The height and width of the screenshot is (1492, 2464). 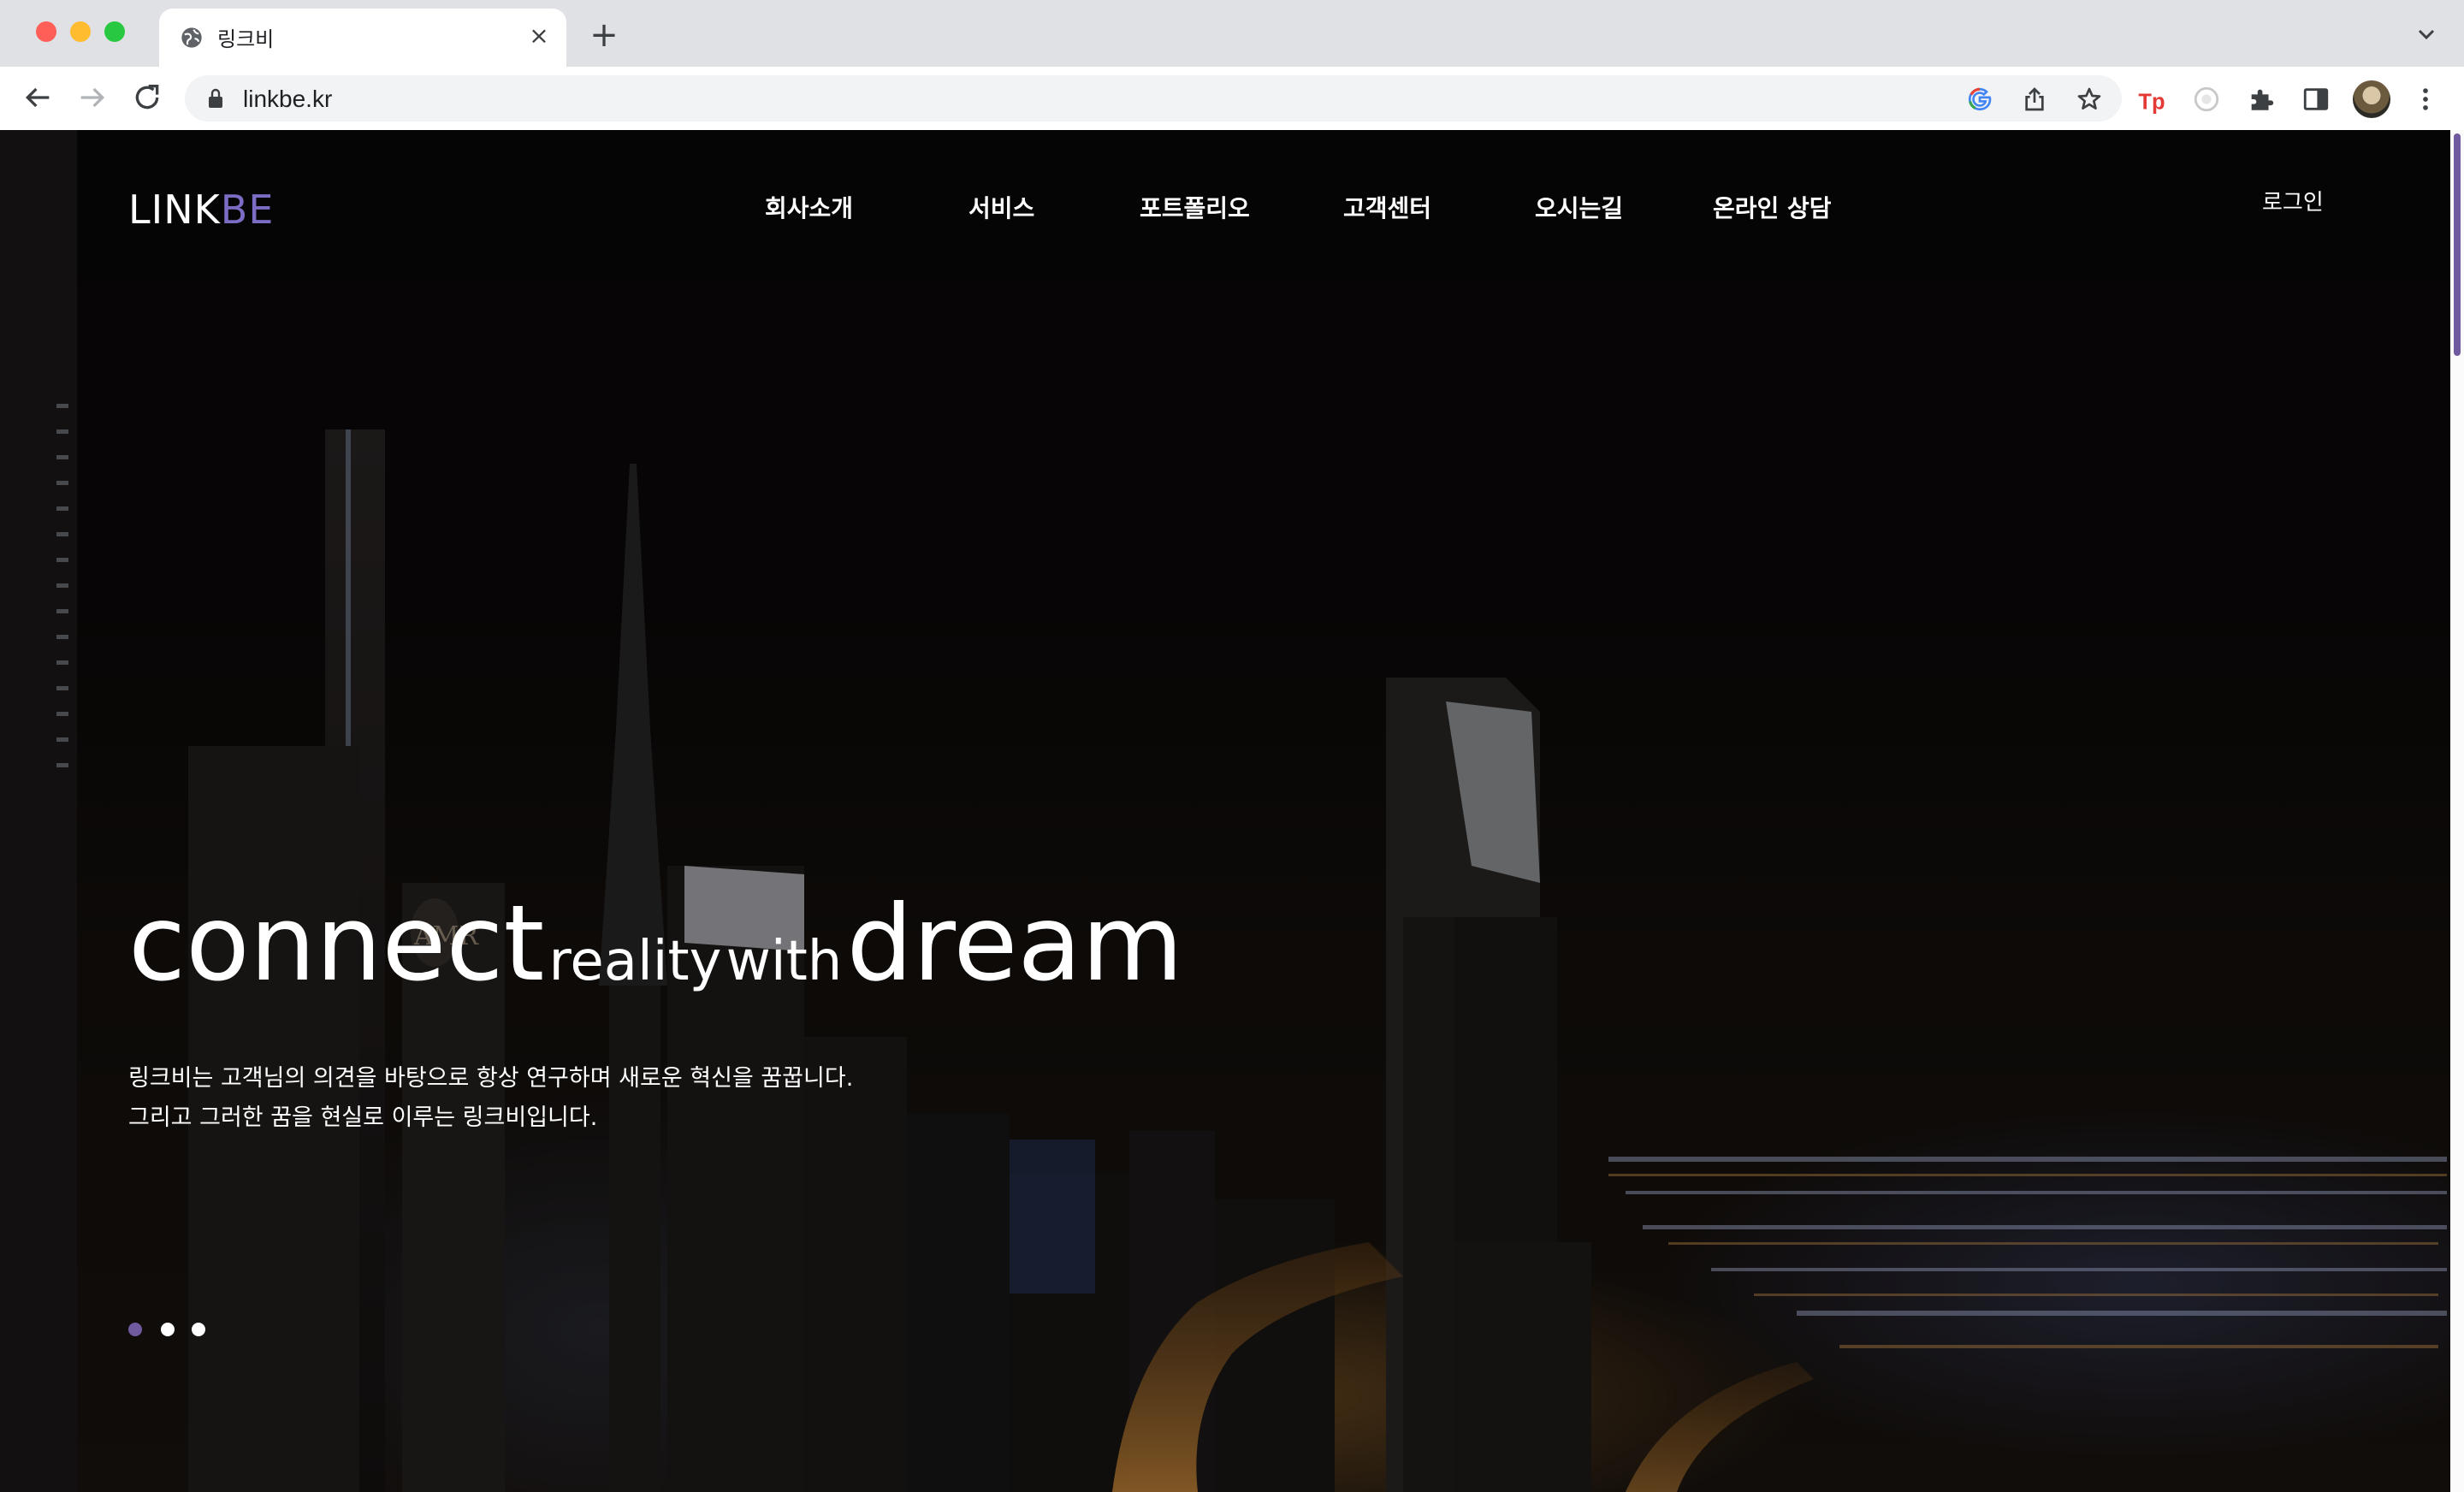 I want to click on globe-icon, so click(x=191, y=37).